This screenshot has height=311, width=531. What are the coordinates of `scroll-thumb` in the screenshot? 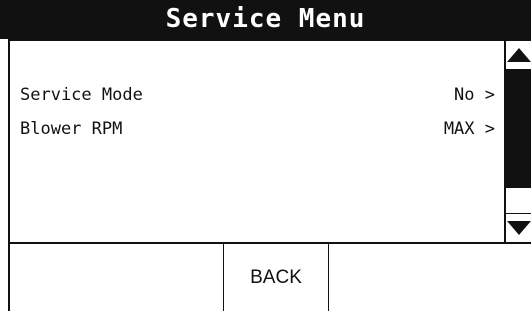 It's located at (518, 129).